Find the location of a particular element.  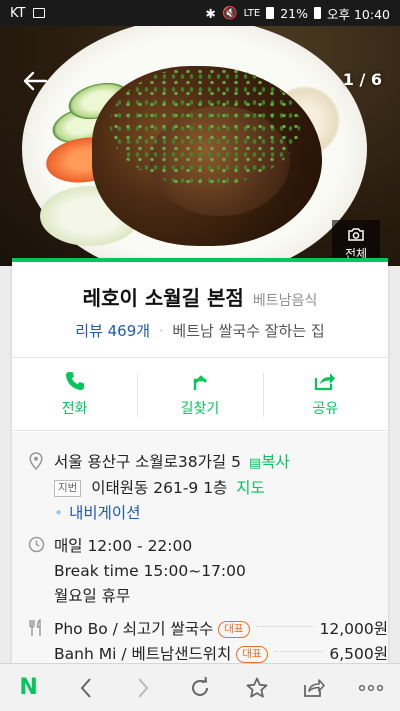

browser-toolbar: N is located at coordinates (200, 687).